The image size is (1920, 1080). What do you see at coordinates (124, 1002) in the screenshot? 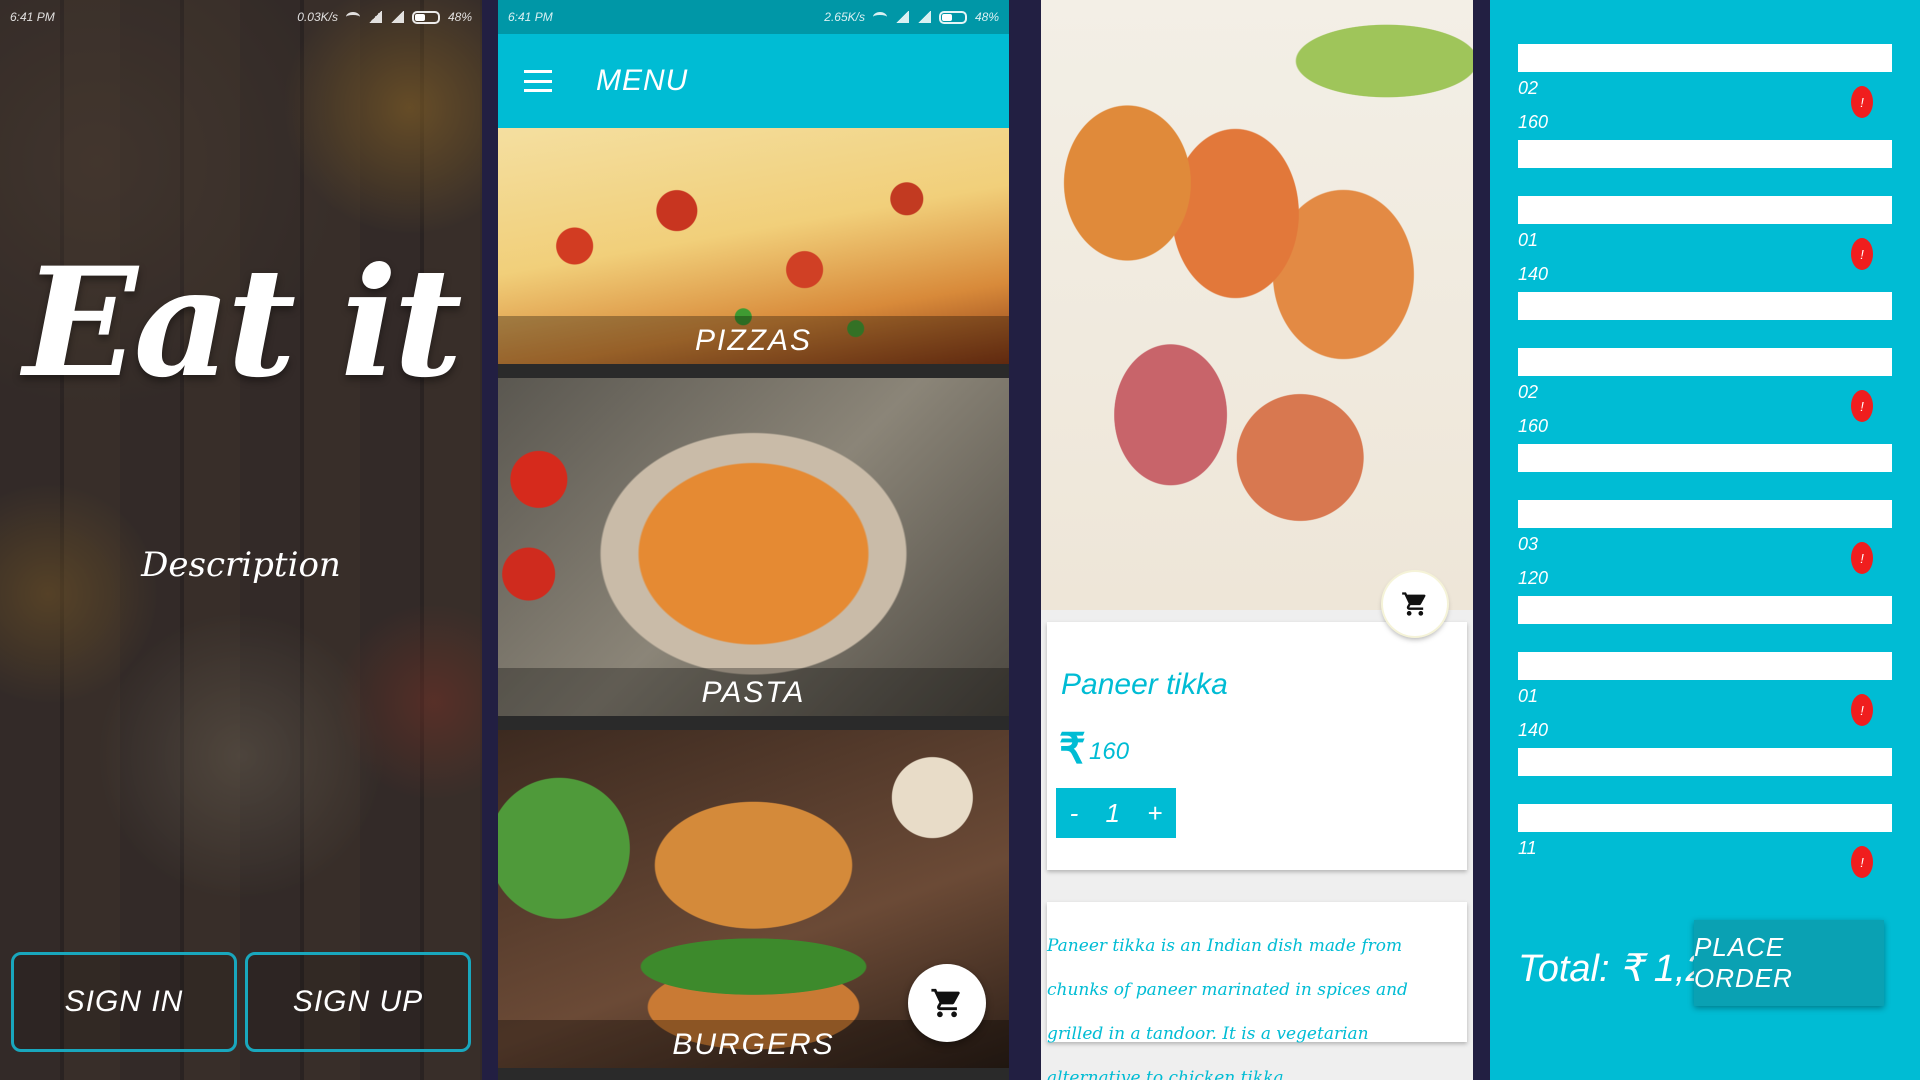
I see `sign-in-button: SIGN IN` at bounding box center [124, 1002].